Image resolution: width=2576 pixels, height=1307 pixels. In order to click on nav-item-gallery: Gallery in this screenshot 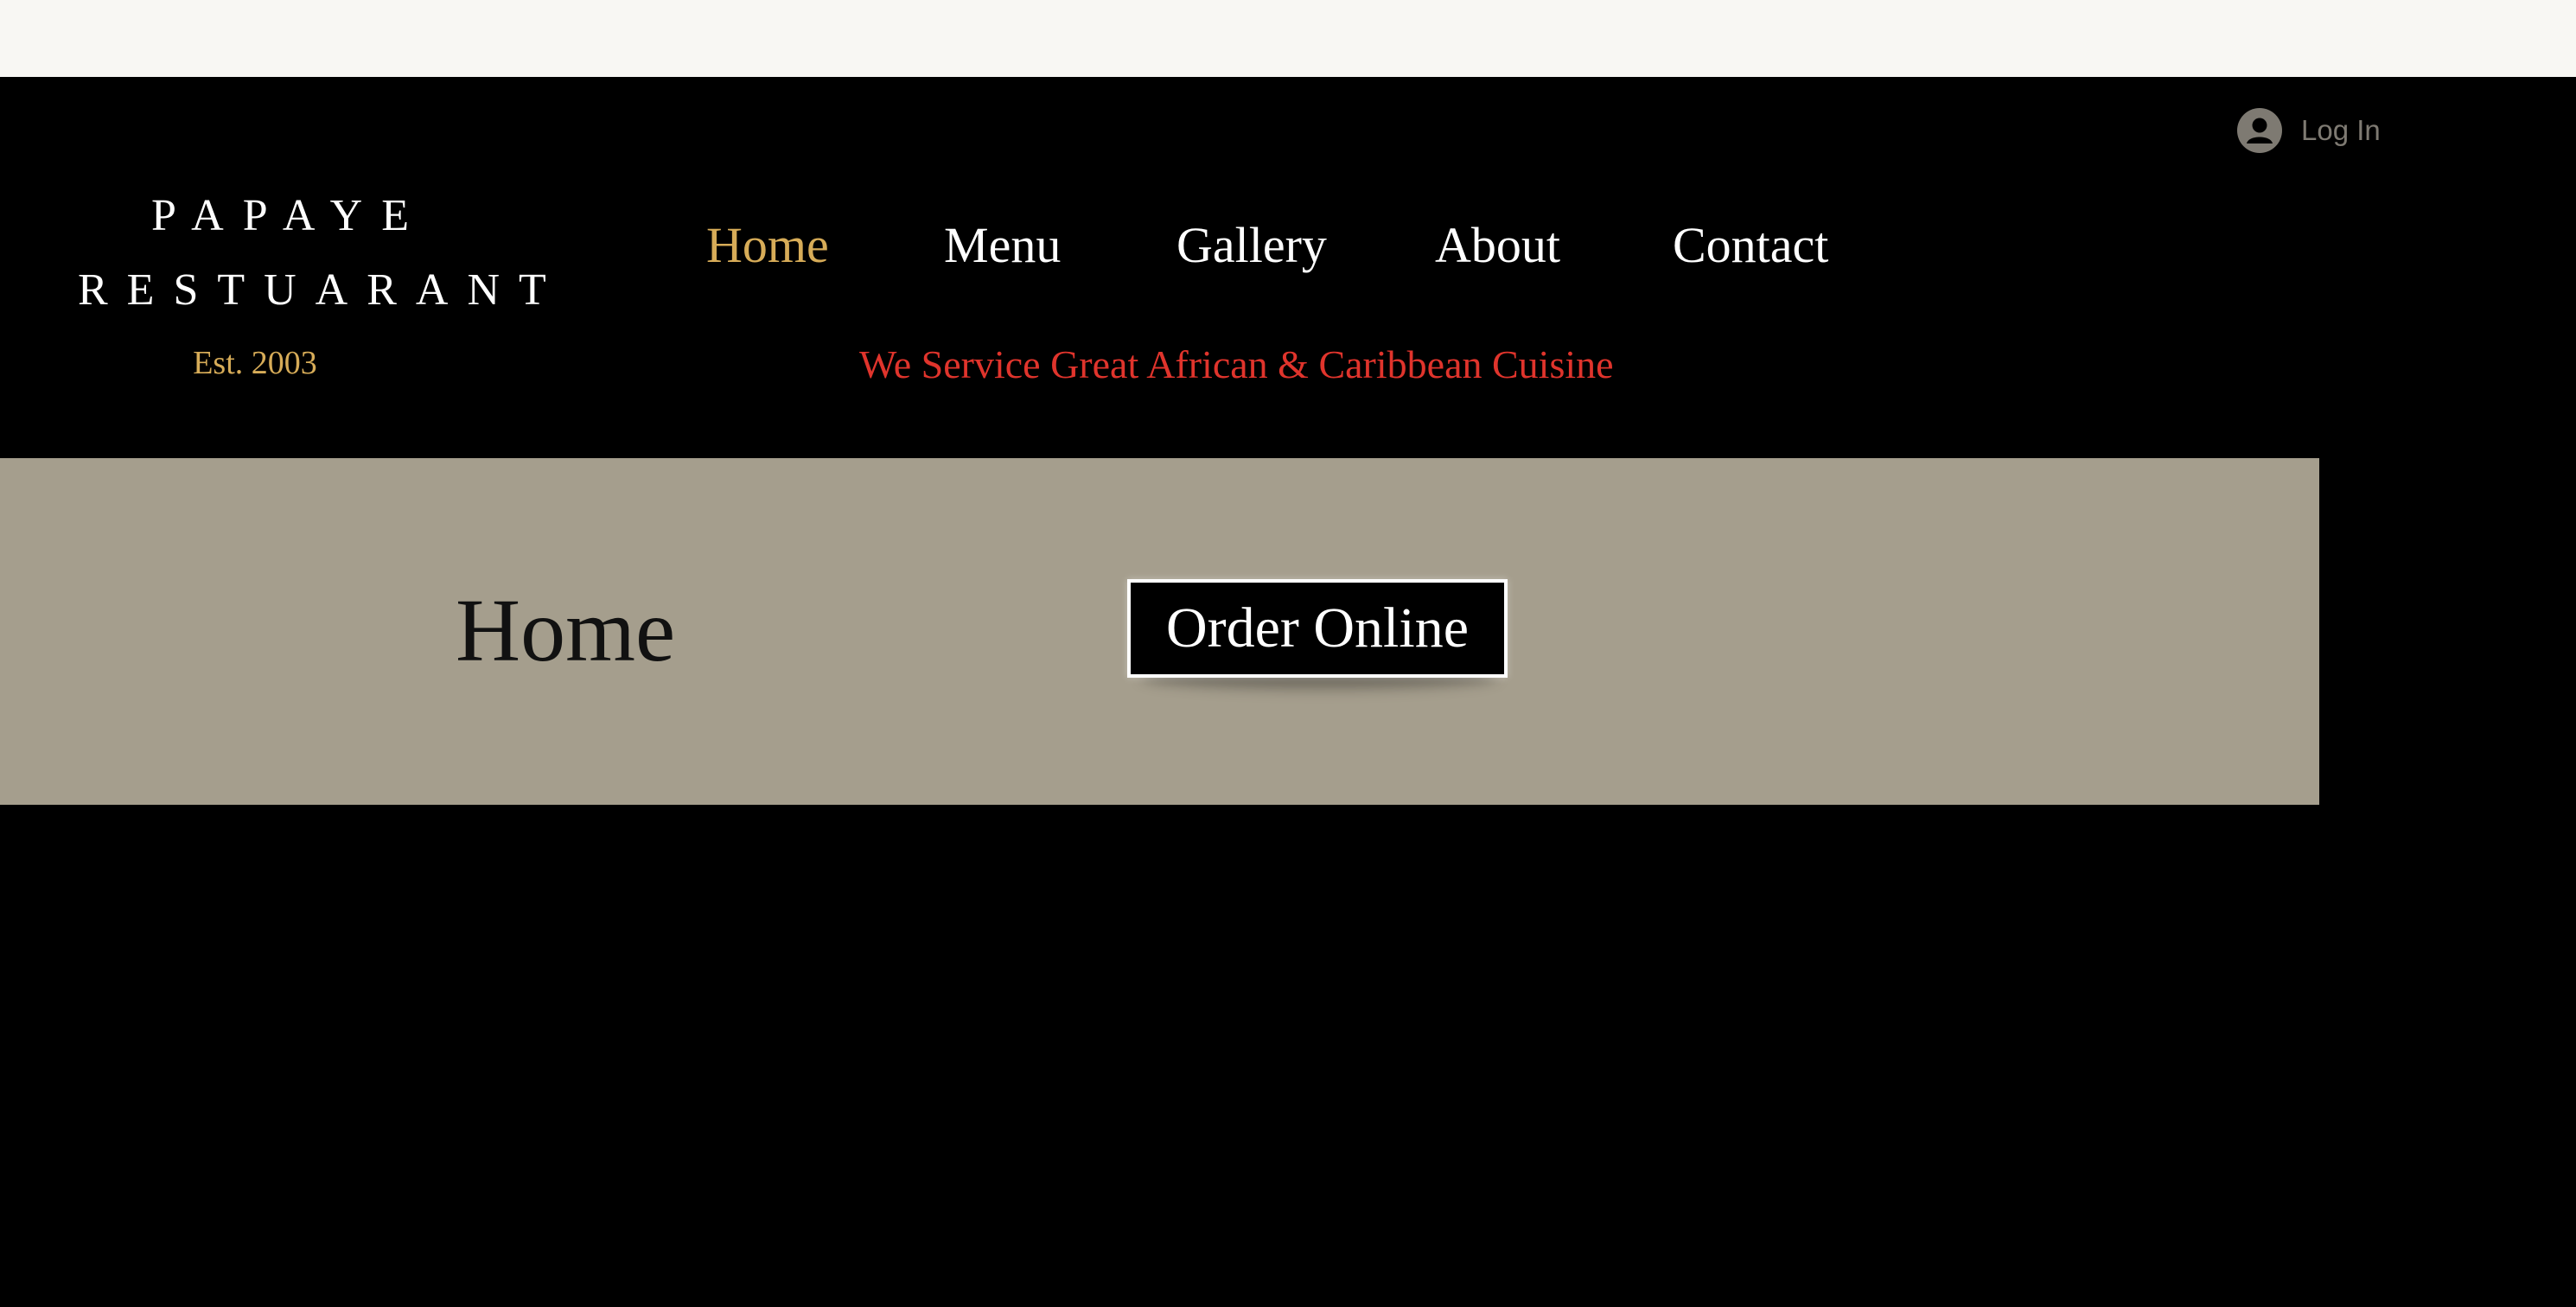, I will do `click(1251, 245)`.